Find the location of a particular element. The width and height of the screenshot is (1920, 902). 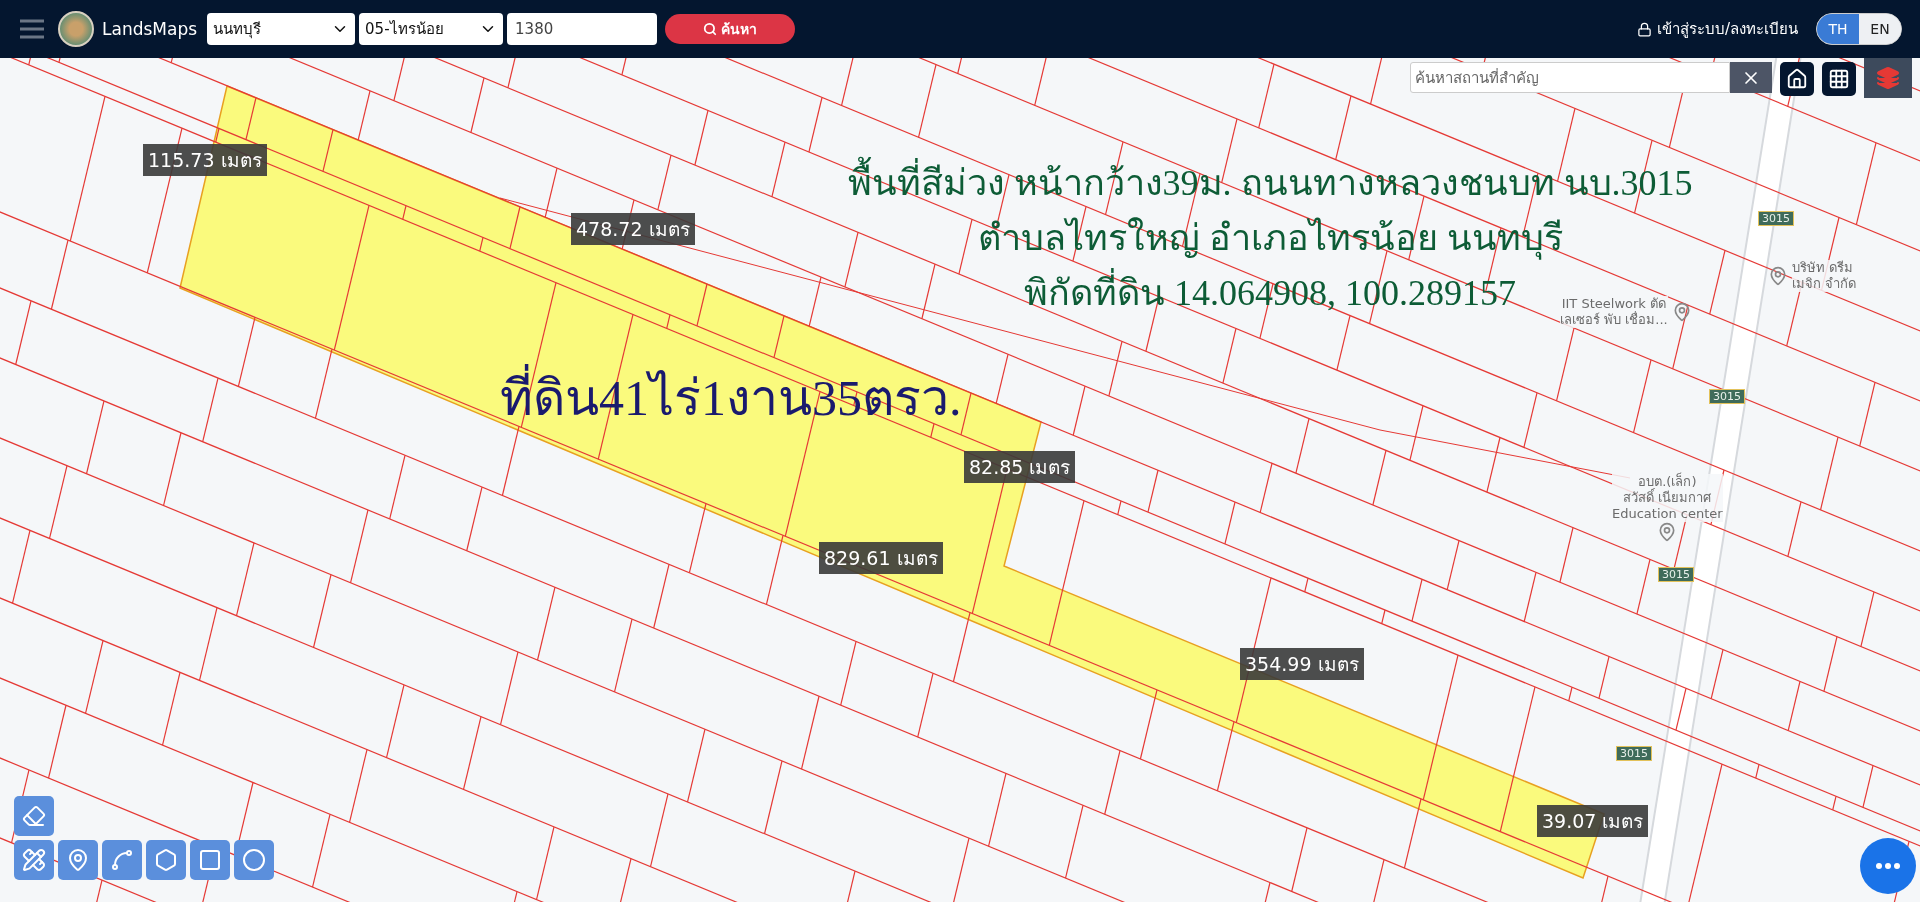

search-button: ค้นหา is located at coordinates (730, 29).